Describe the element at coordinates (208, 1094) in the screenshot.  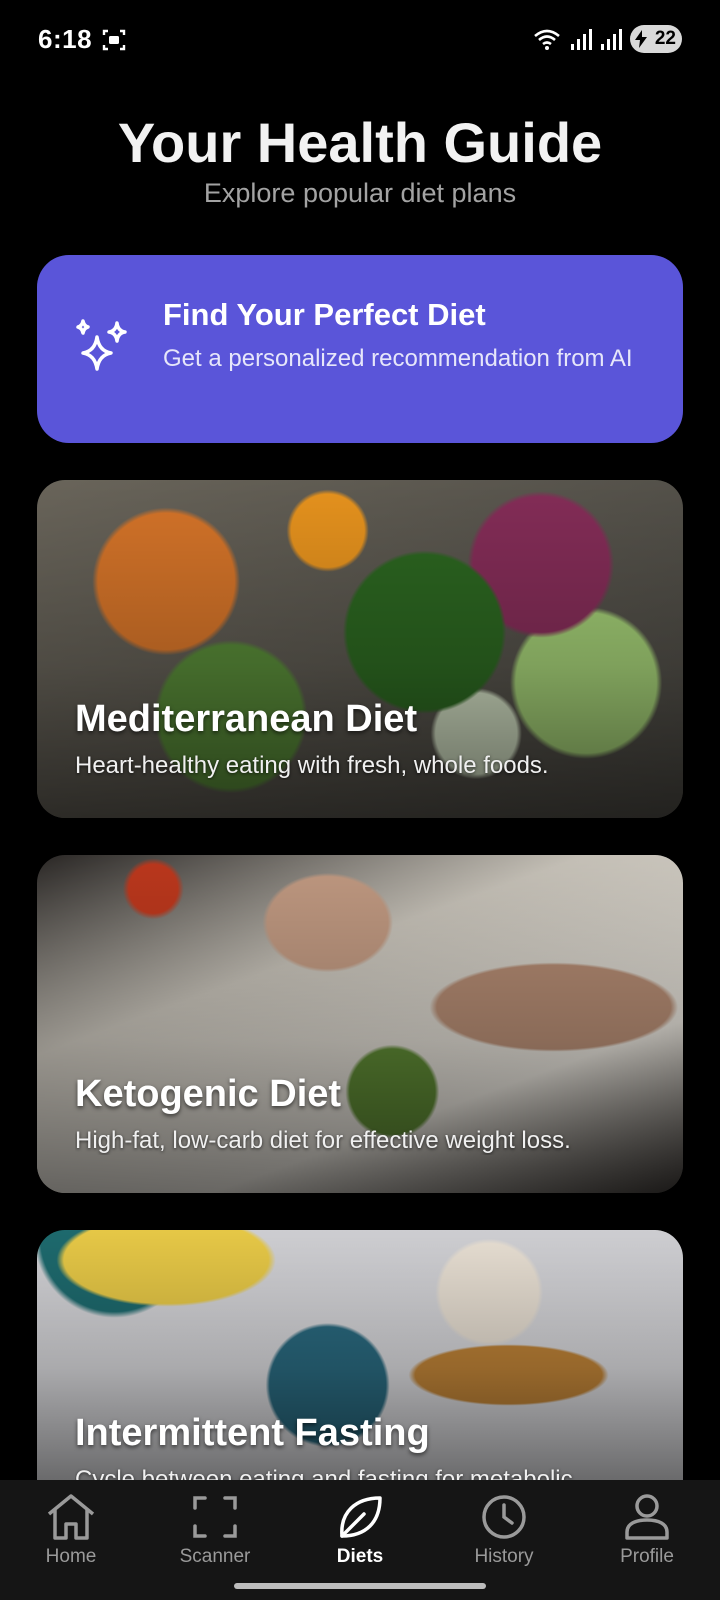
I see `diet-title: Ketogenic Diet` at that location.